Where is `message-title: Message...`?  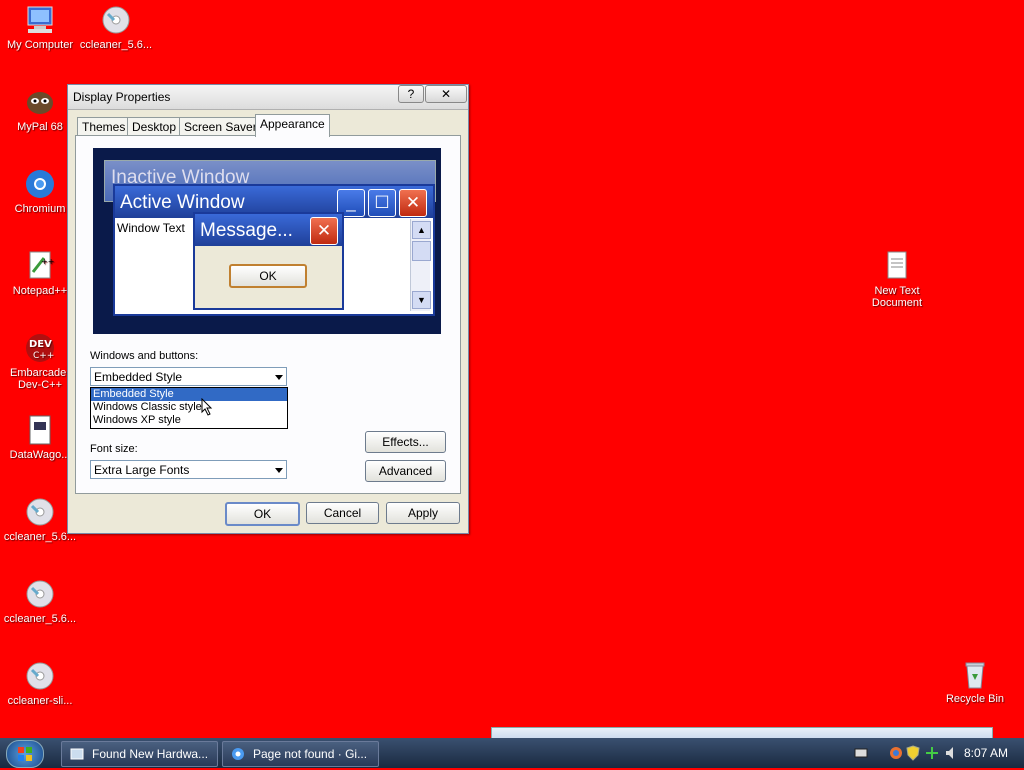
message-title: Message... is located at coordinates (246, 230).